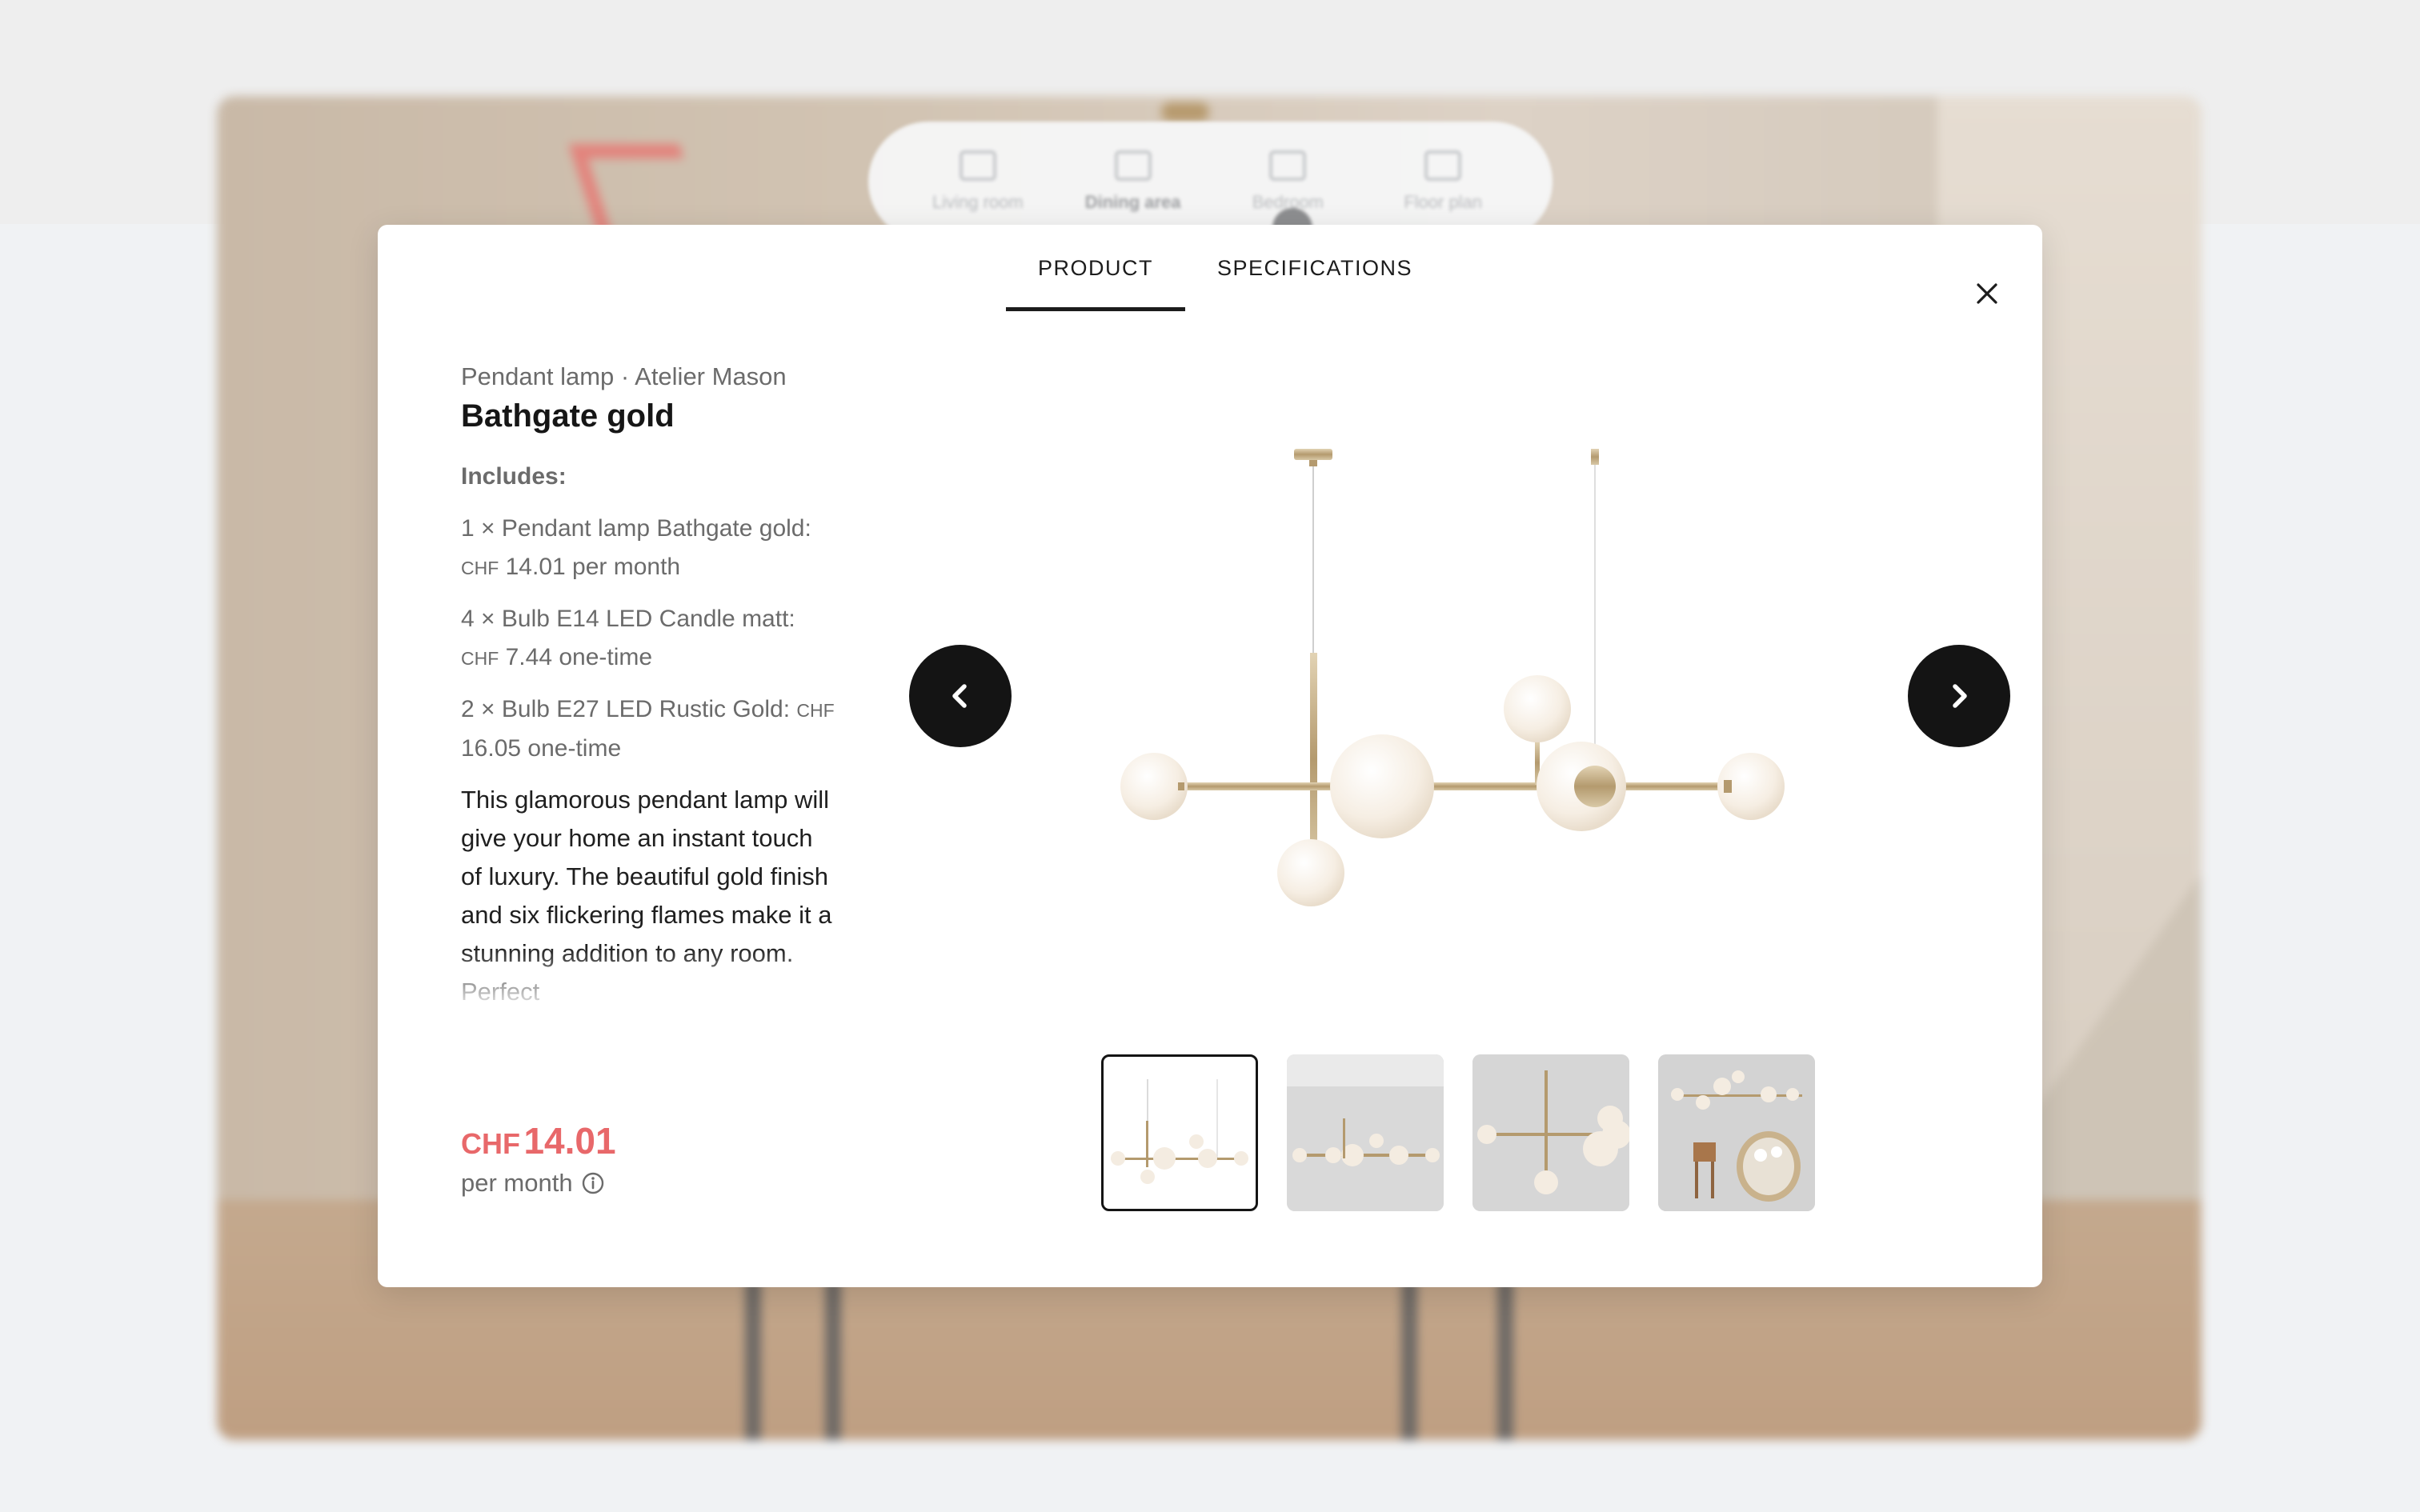 The height and width of the screenshot is (1512, 2420). What do you see at coordinates (1443, 202) in the screenshot?
I see `room-nav-label: Floor plan` at bounding box center [1443, 202].